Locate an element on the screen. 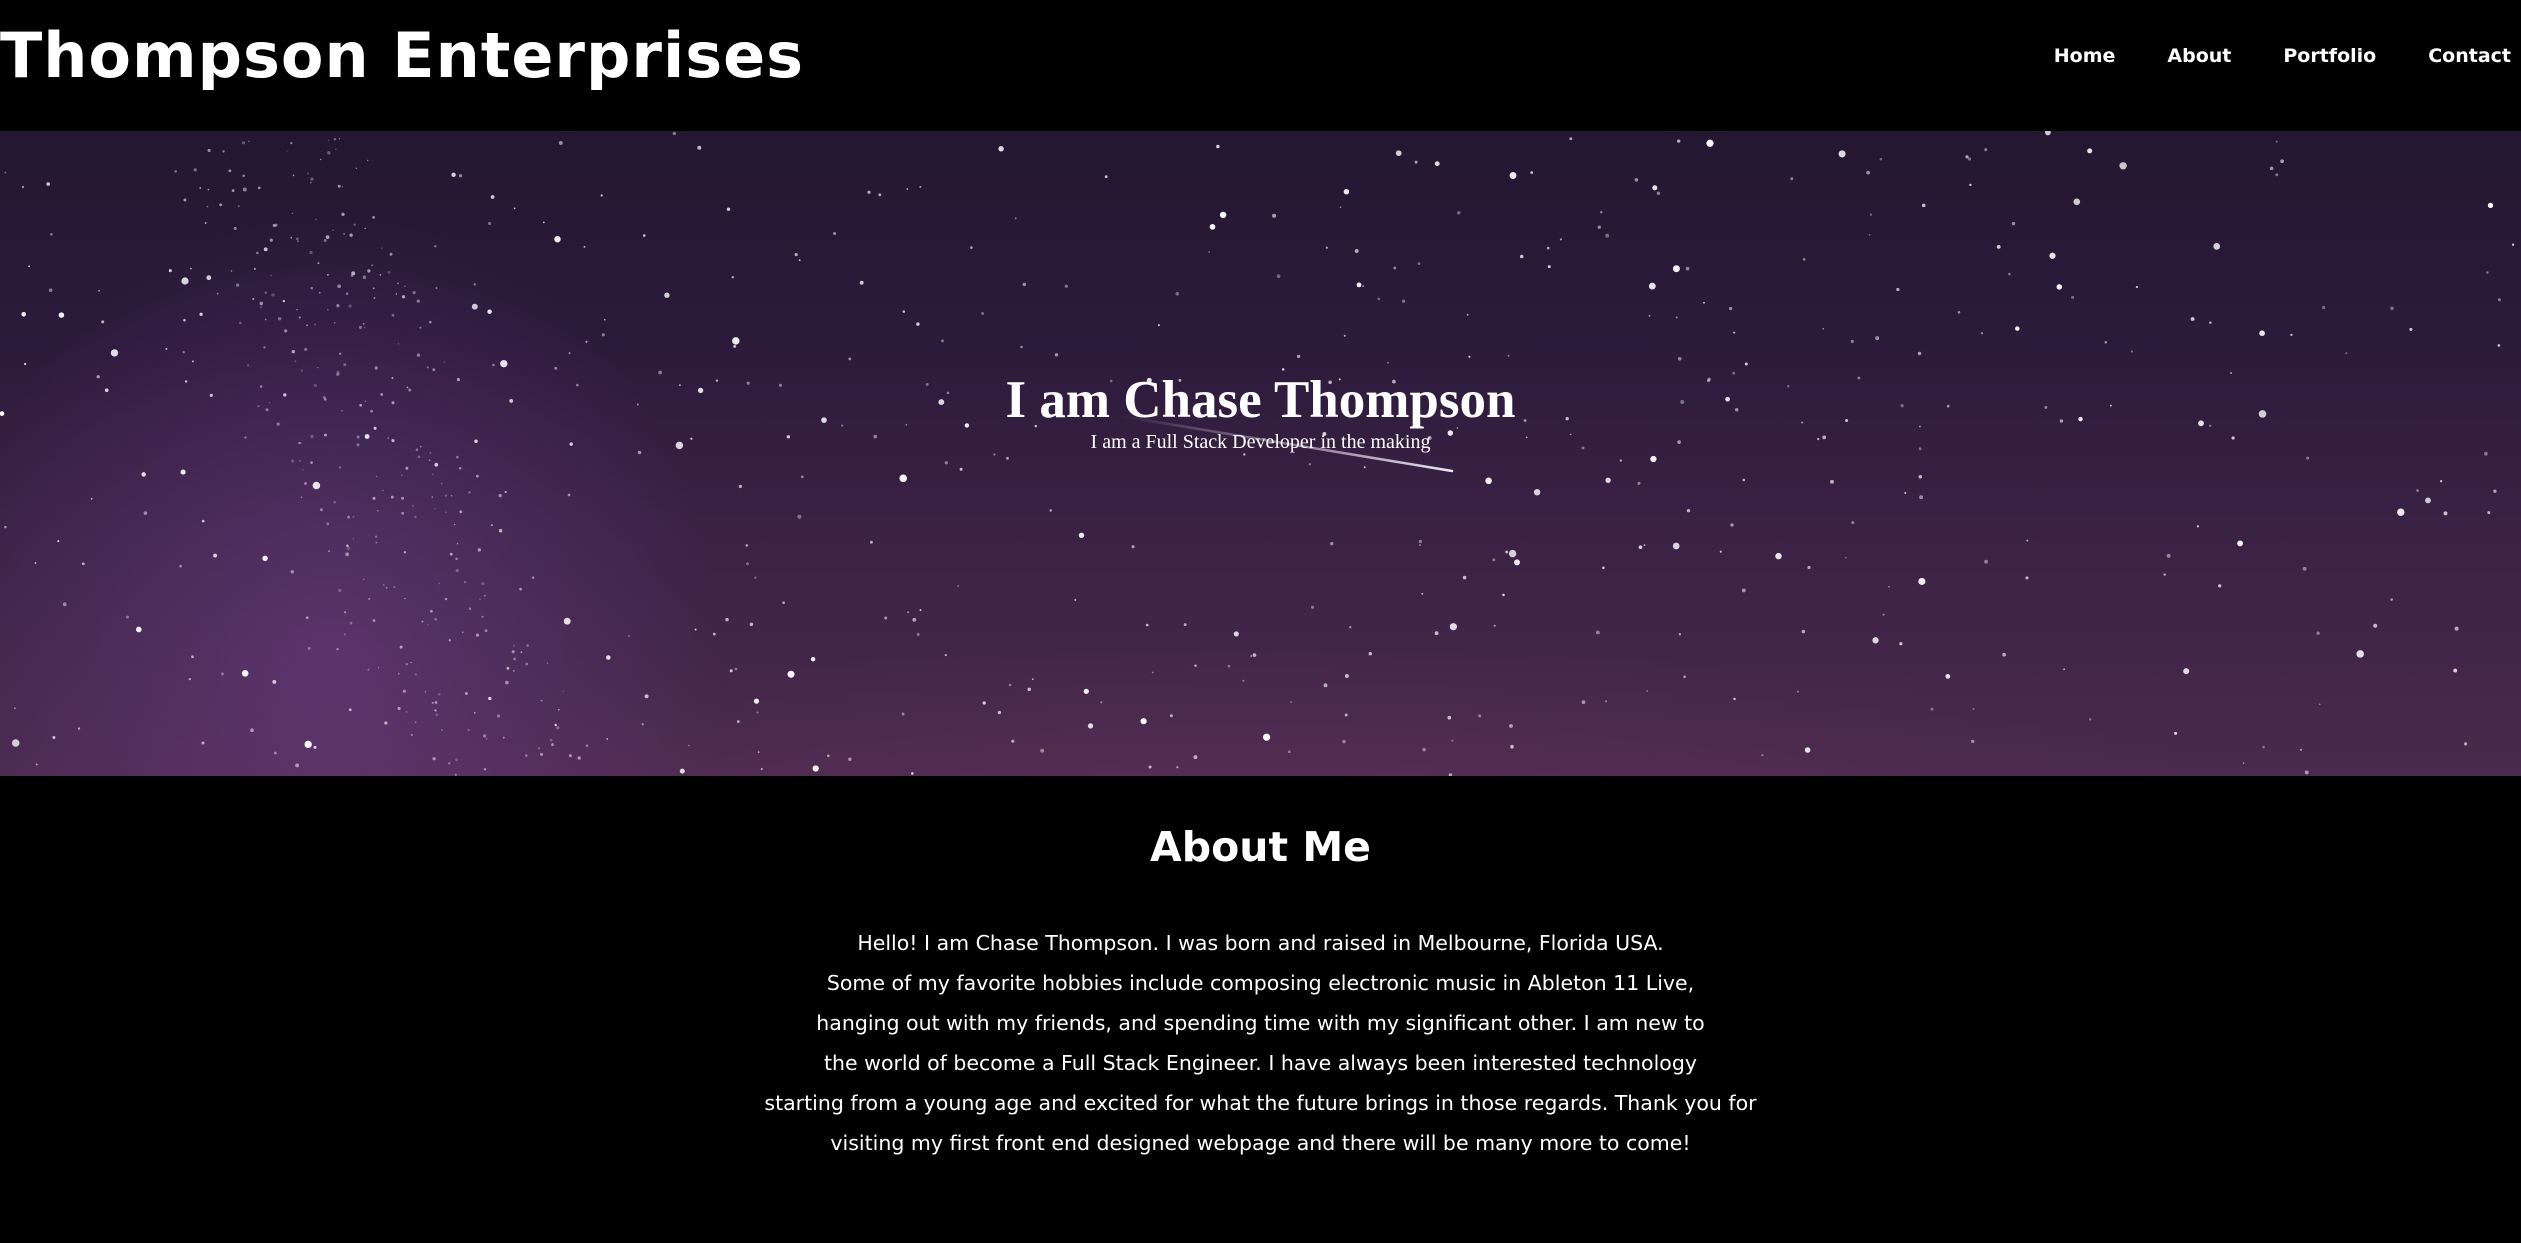  hero-title: I am Chase Thompson is located at coordinates (1260, 400).